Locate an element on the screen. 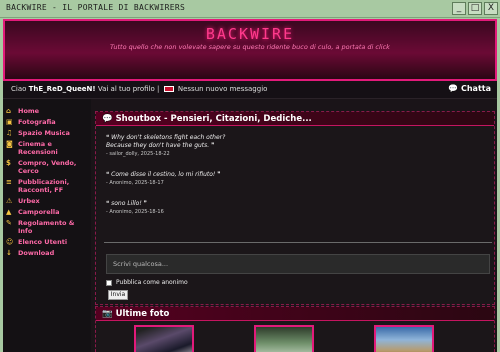 The width and height of the screenshot is (500, 352). music-icon: ♫ is located at coordinates (9, 132).